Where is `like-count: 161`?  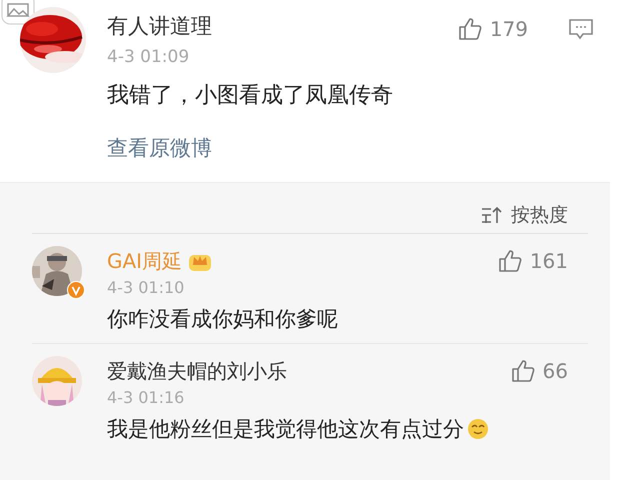 like-count: 161 is located at coordinates (533, 261).